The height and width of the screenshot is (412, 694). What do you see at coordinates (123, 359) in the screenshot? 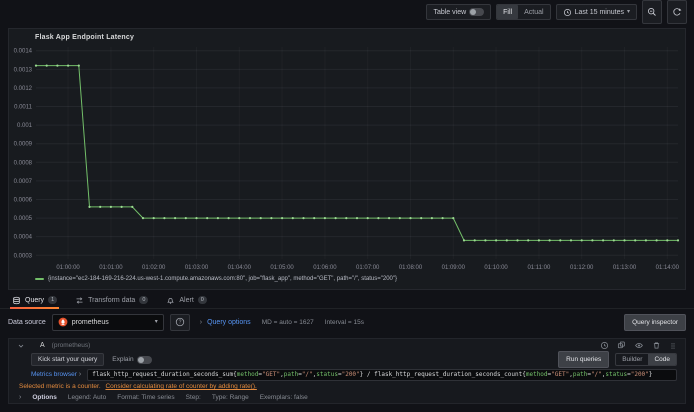
I see `explain-label: Explain` at bounding box center [123, 359].